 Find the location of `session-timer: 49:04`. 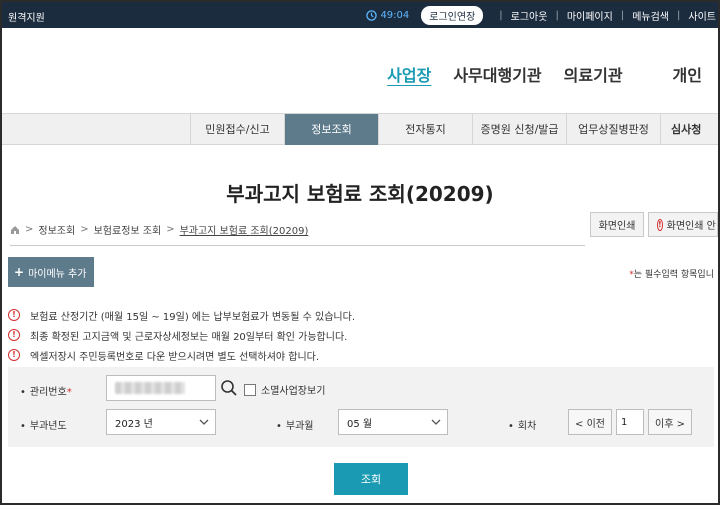

session-timer: 49:04 is located at coordinates (387, 15).